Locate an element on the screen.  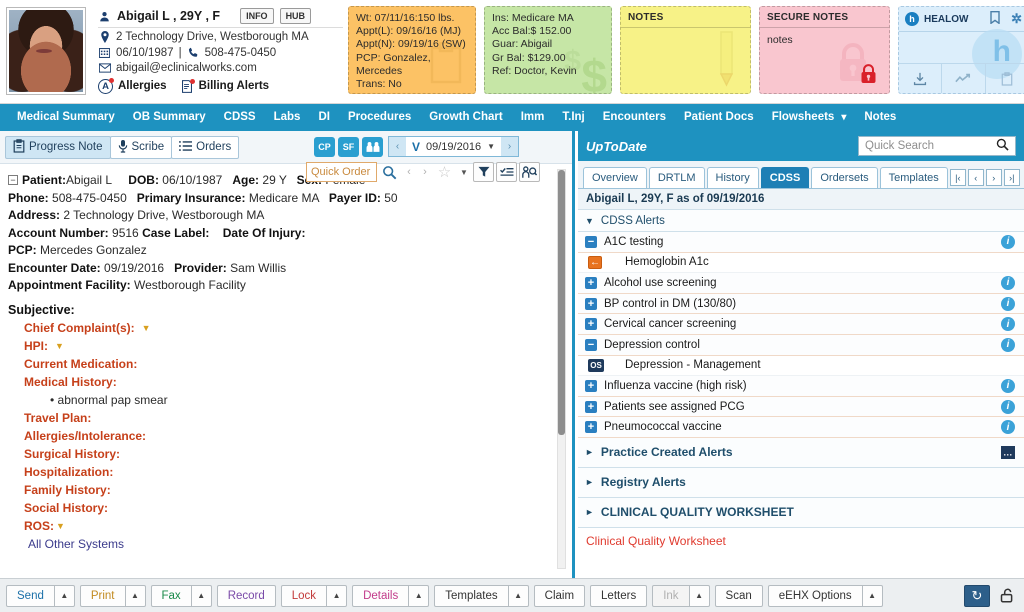
patient-lookup-icon is located at coordinates (529, 172).